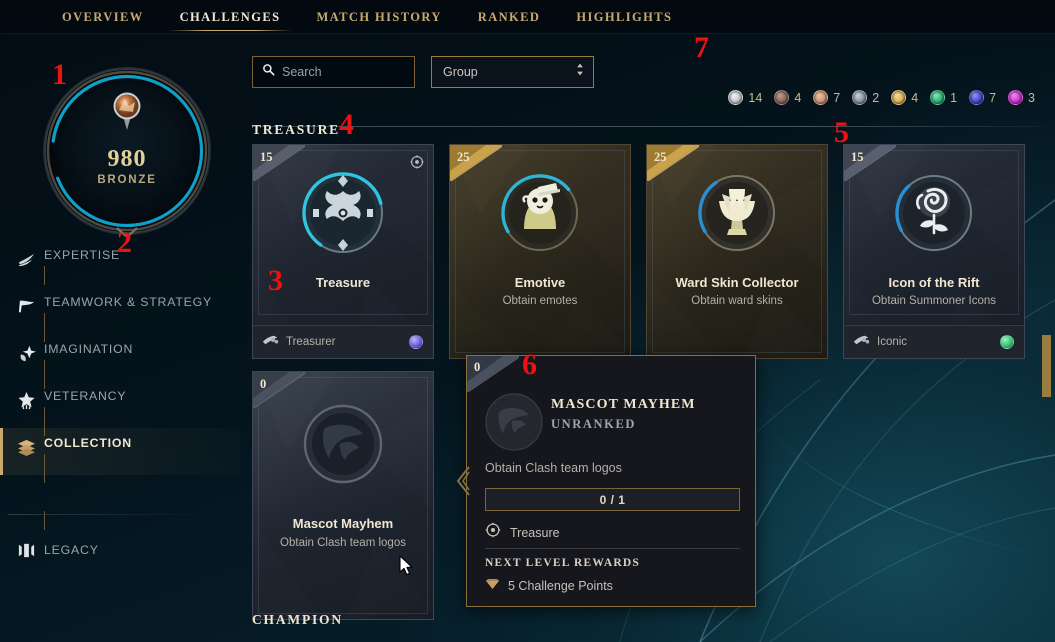  I want to click on content-divider, so click(647, 126).